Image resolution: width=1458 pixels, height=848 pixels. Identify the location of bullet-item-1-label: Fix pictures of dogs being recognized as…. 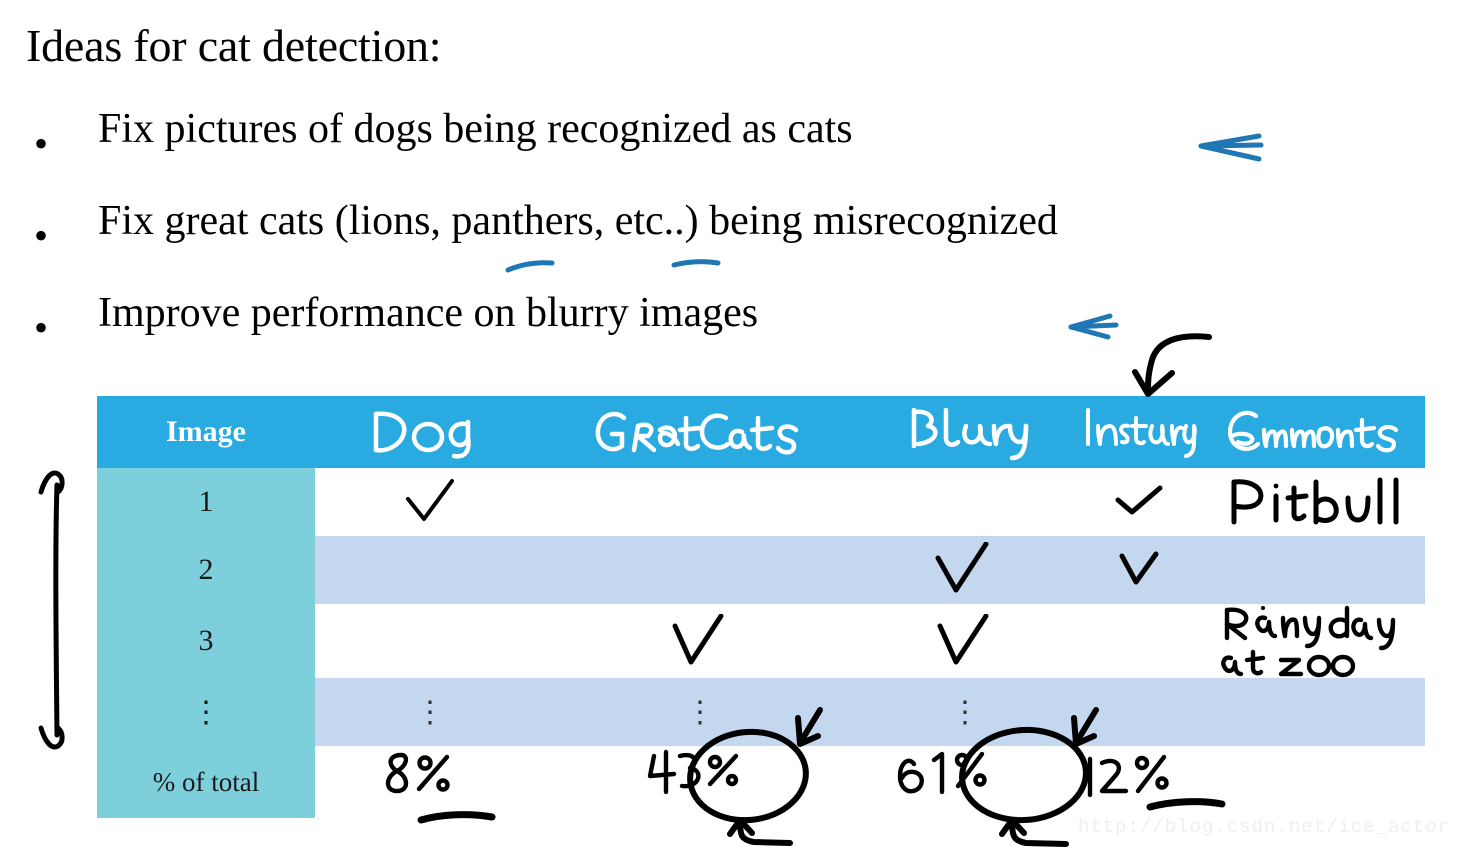
(475, 129).